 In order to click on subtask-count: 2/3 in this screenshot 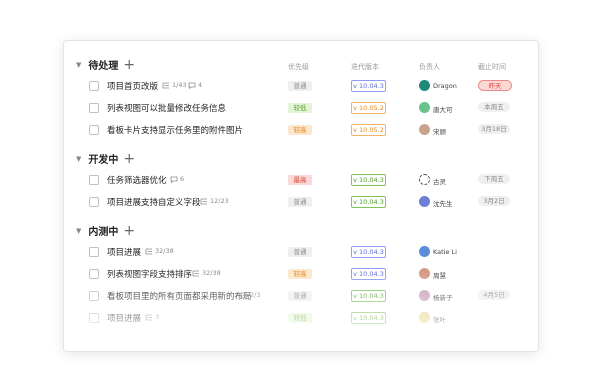, I will do `click(250, 295)`.